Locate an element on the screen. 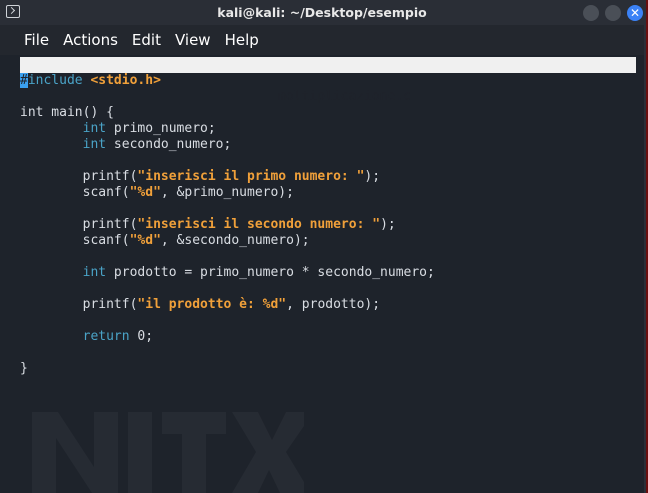  menu-view: View is located at coordinates (193, 40).